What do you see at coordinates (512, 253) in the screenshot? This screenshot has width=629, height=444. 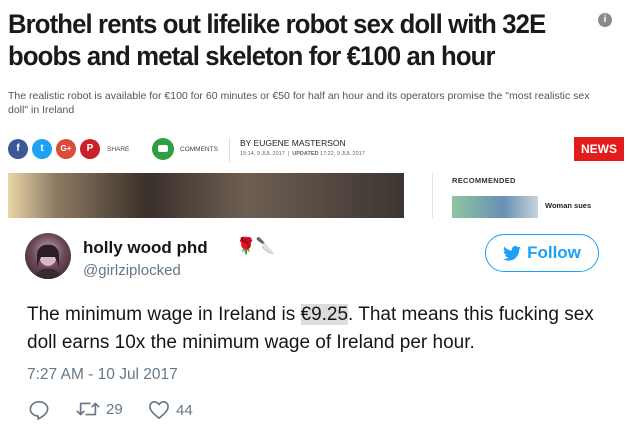 I see `twitter-bird-icon` at bounding box center [512, 253].